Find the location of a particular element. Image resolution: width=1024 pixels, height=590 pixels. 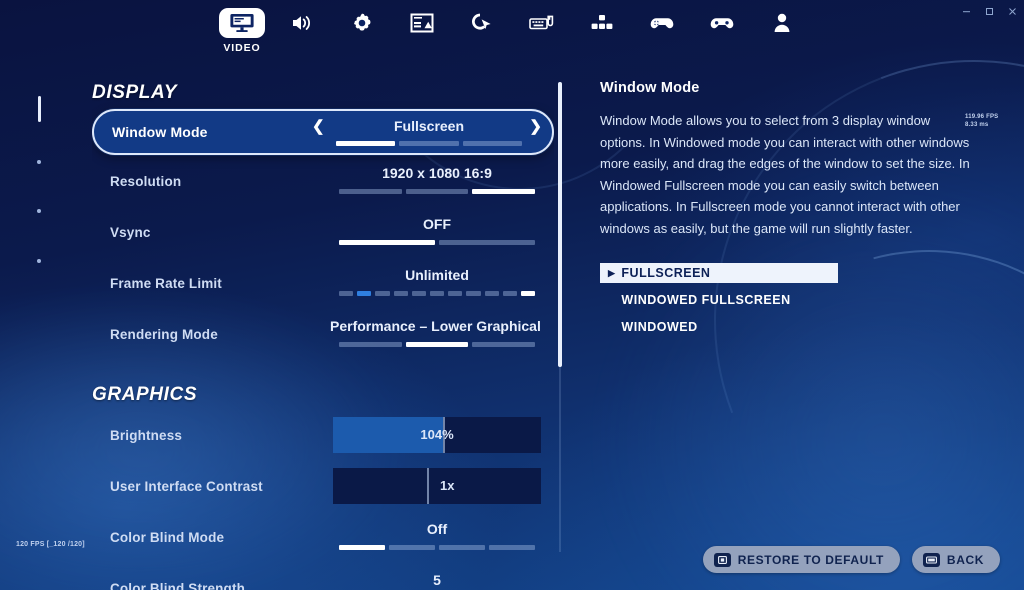

setting-label-window-mode: Window Mode is located at coordinates (160, 132).